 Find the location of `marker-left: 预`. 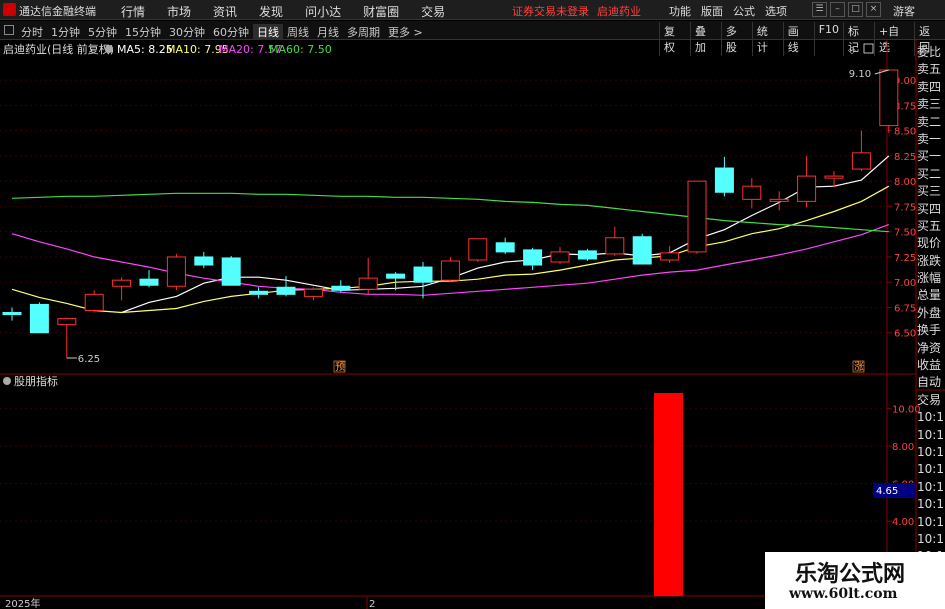

marker-left: 预 is located at coordinates (340, 367).